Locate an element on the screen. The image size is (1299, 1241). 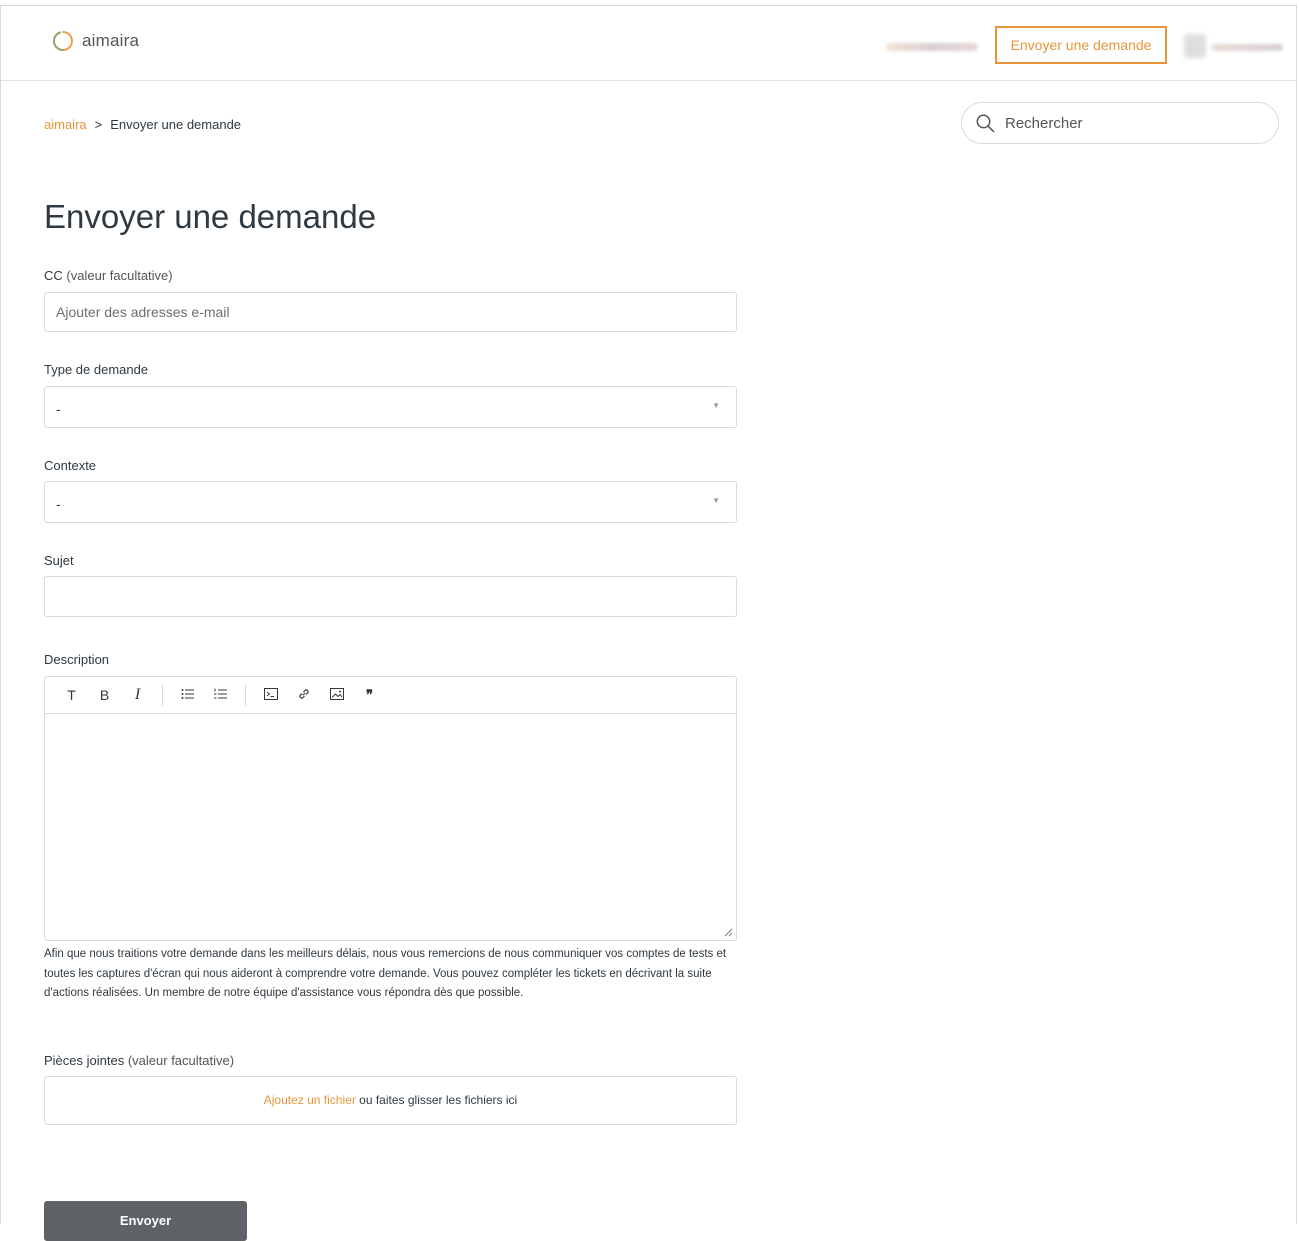
request-type-value: - is located at coordinates (58, 409).